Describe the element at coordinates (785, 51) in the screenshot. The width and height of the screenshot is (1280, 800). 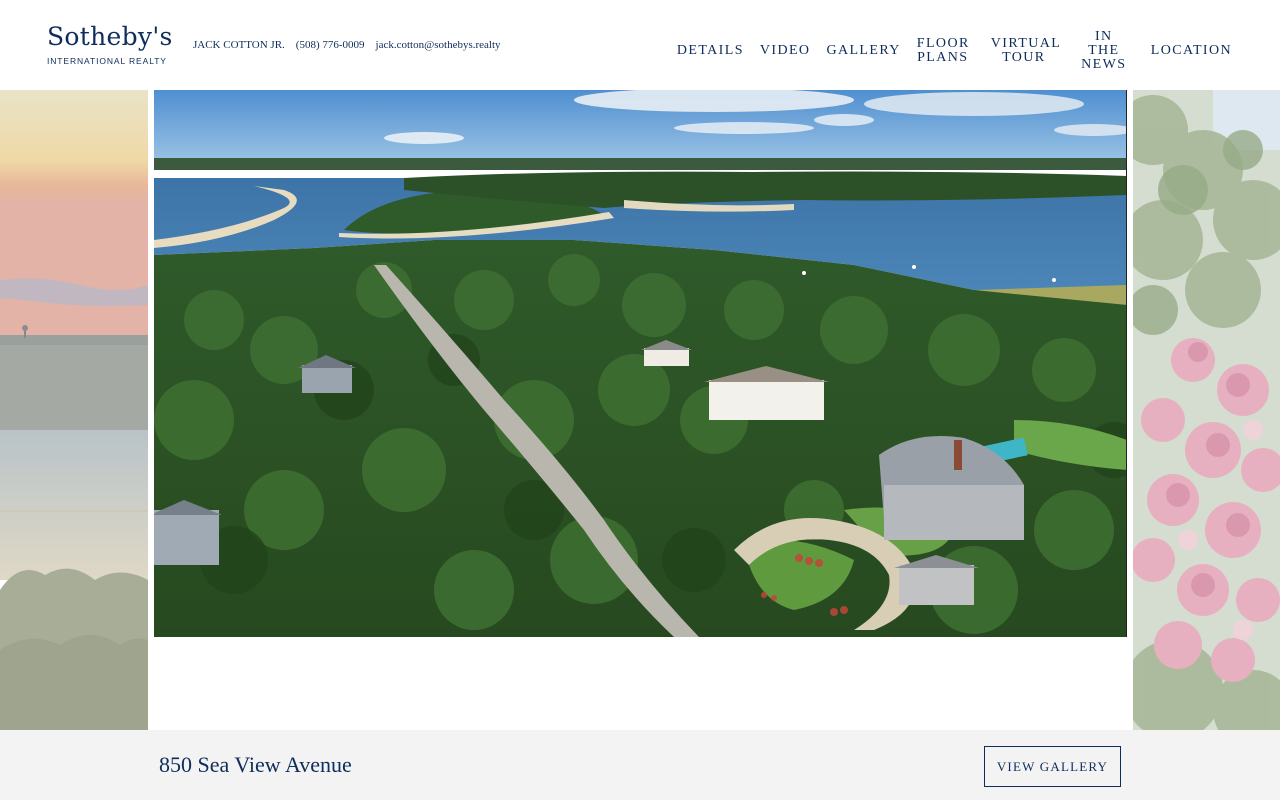
I see `nav-video: VIDEO` at that location.